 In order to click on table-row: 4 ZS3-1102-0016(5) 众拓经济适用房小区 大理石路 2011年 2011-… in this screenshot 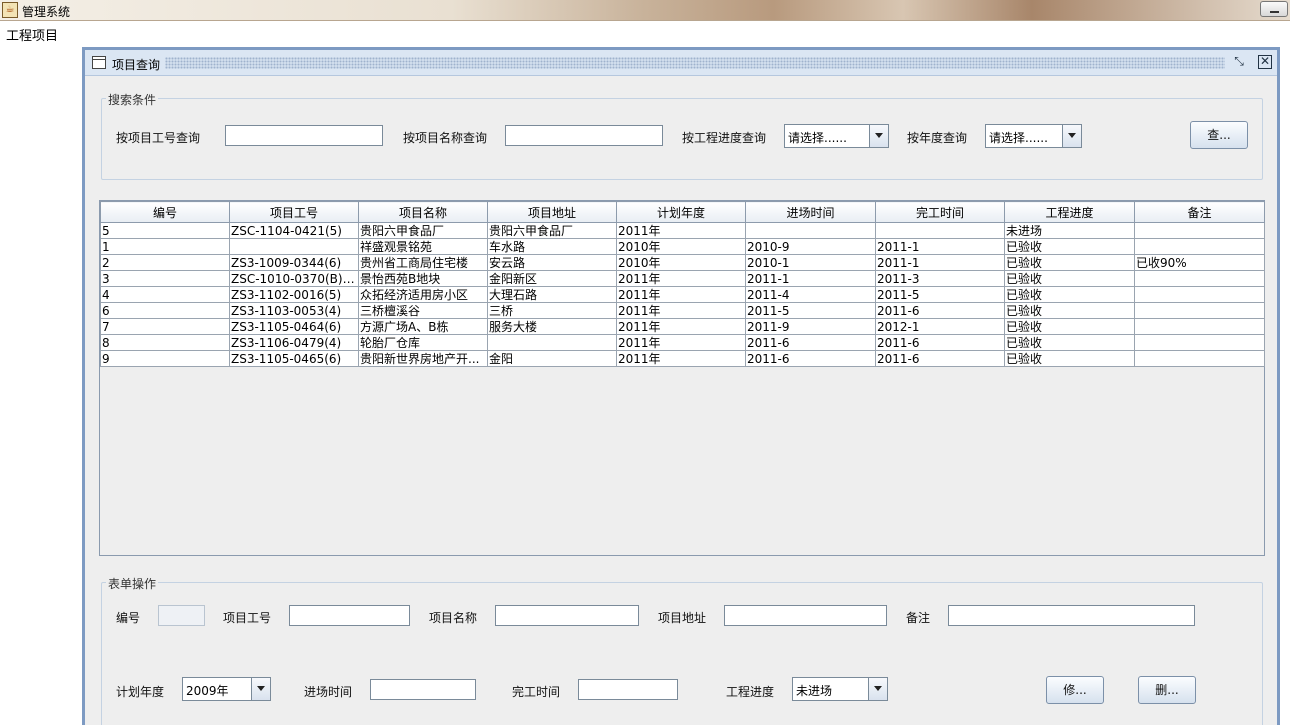, I will do `click(682, 294)`.